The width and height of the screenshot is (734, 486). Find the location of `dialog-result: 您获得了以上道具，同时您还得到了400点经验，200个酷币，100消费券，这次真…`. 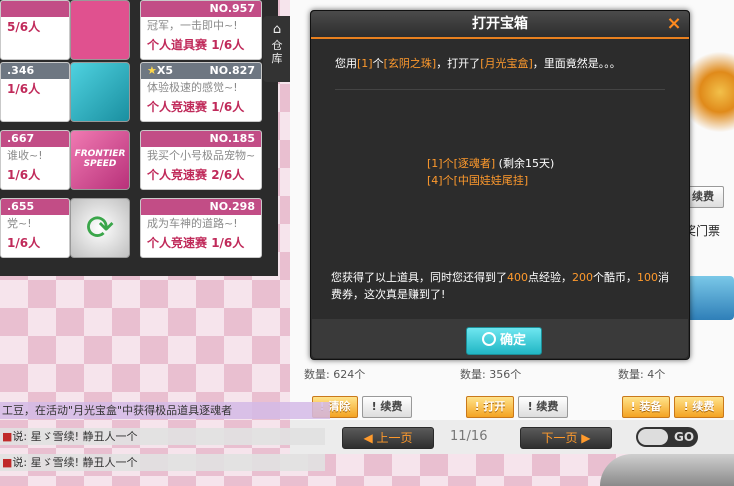

dialog-result: 您获得了以上道具，同时您还得到了400点经验，200个酷币，100消费券，这次真… is located at coordinates (500, 286).